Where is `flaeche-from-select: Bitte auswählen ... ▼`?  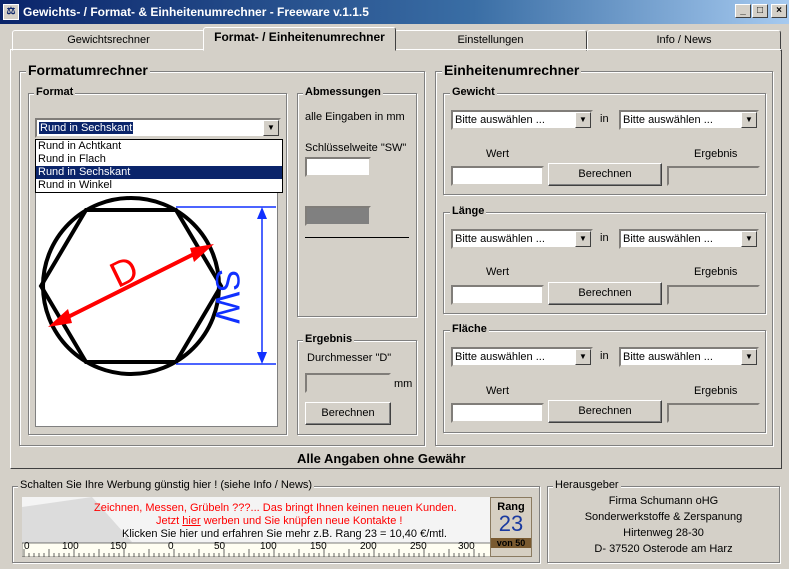 flaeche-from-select: Bitte auswählen ... ▼ is located at coordinates (522, 357).